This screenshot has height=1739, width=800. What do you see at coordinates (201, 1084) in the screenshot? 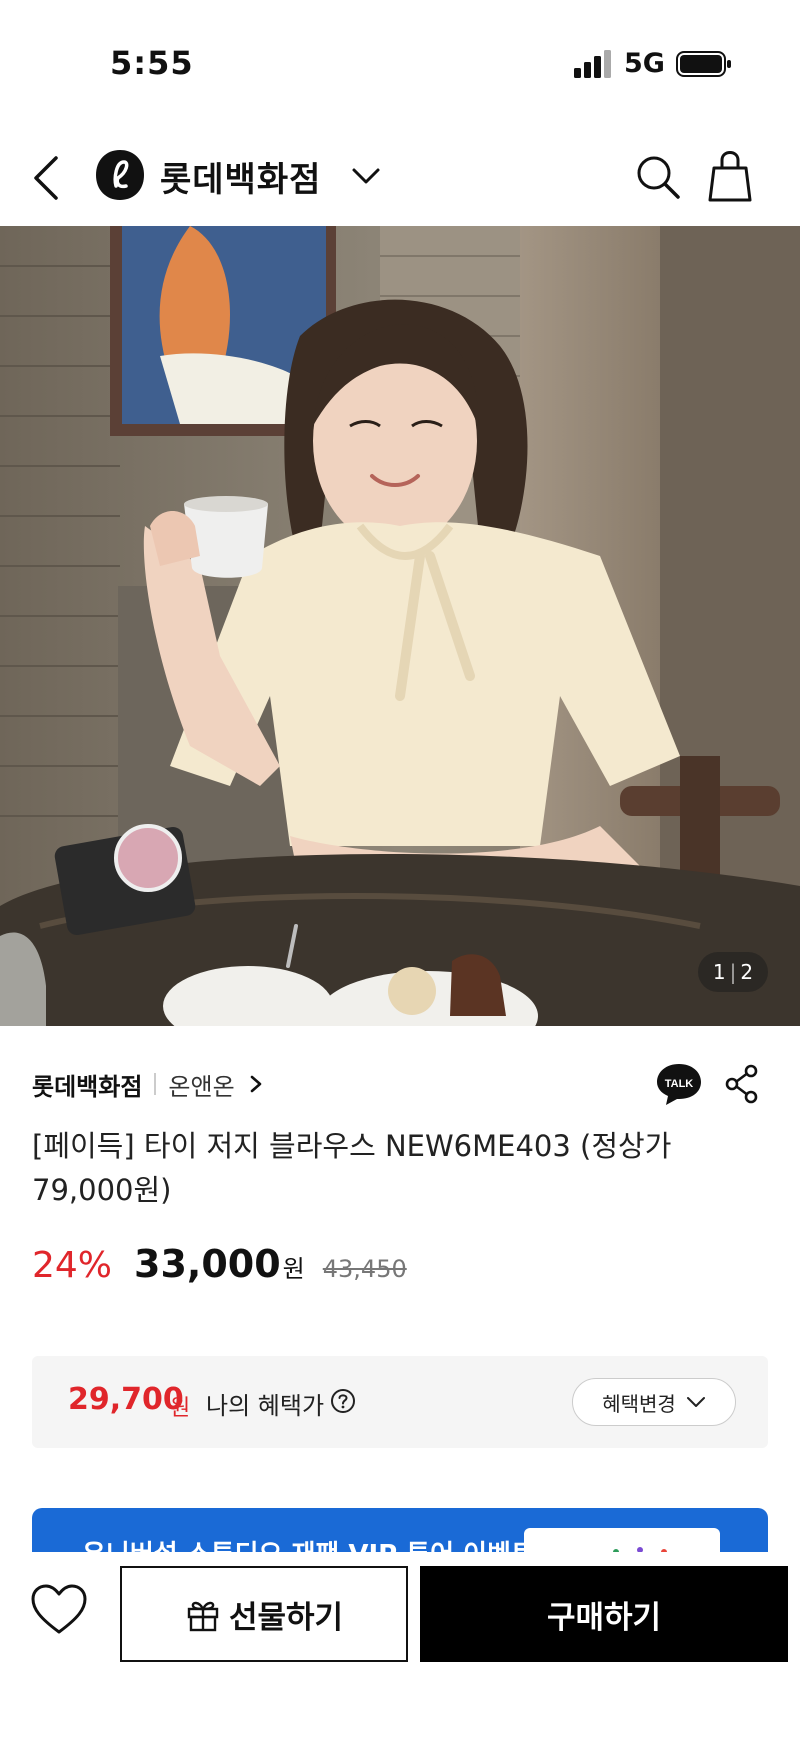
I see `brand-link: 온앤온` at bounding box center [201, 1084].